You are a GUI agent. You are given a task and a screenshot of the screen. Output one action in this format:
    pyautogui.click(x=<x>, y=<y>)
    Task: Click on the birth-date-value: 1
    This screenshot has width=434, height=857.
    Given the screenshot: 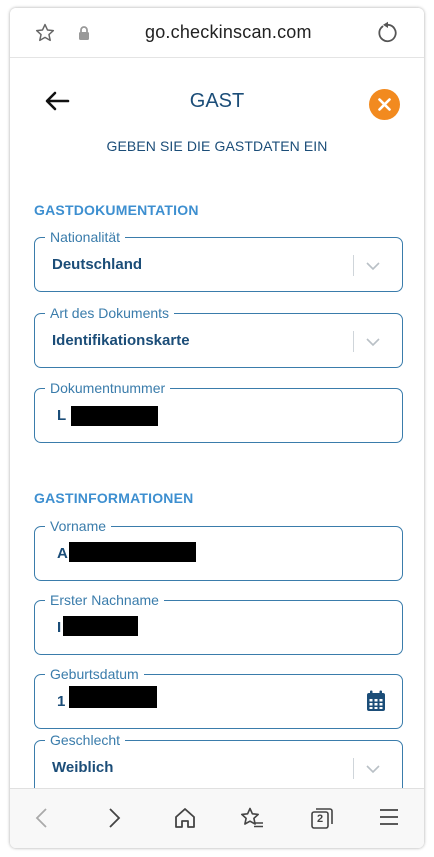 What is the action you would take?
    pyautogui.click(x=61, y=701)
    